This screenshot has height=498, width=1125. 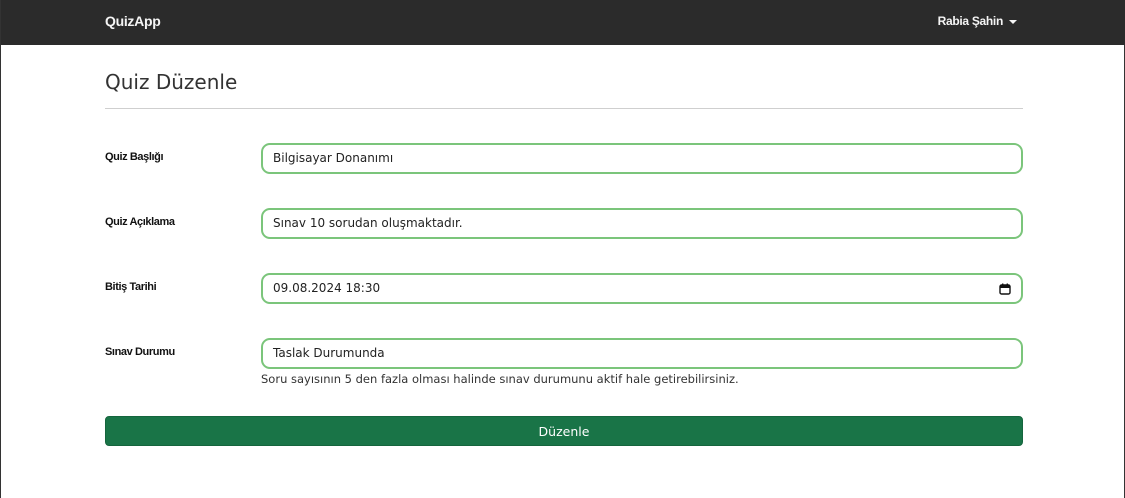 I want to click on end-date-input: 09.08.2024 18:30, so click(x=642, y=288).